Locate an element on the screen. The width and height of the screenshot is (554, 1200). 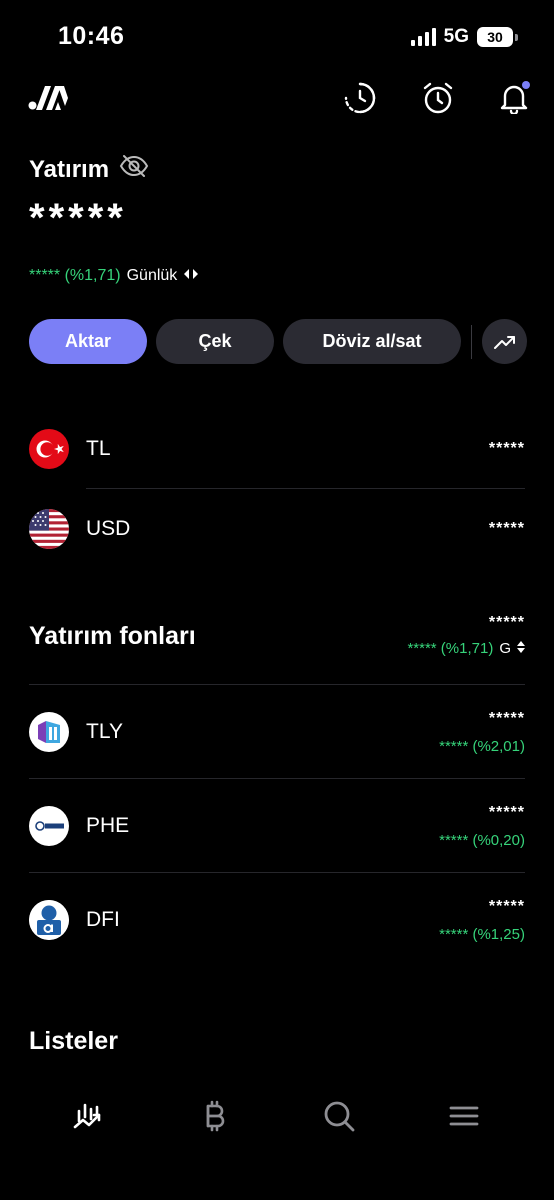
fund-row-dfi: DFI ***** ***** (%1,25) is located at coordinates (277, 920).